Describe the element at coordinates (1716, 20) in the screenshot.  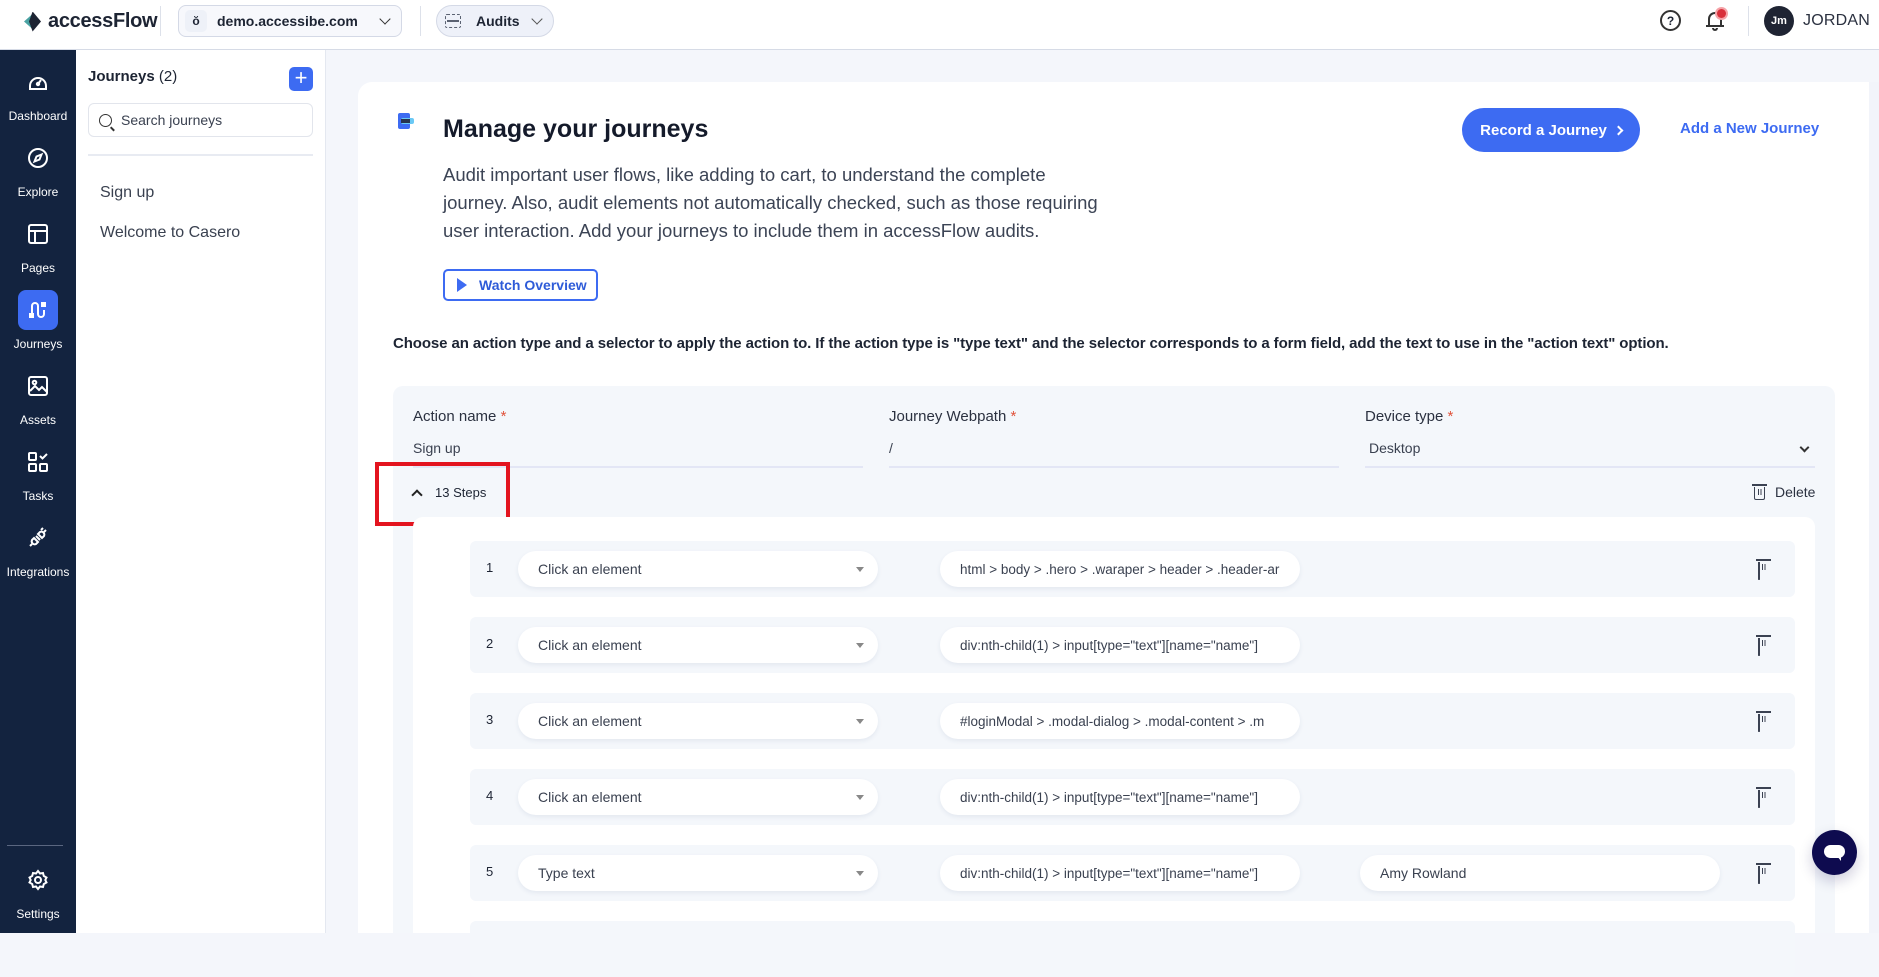
I see `notifications-bell-icon` at that location.